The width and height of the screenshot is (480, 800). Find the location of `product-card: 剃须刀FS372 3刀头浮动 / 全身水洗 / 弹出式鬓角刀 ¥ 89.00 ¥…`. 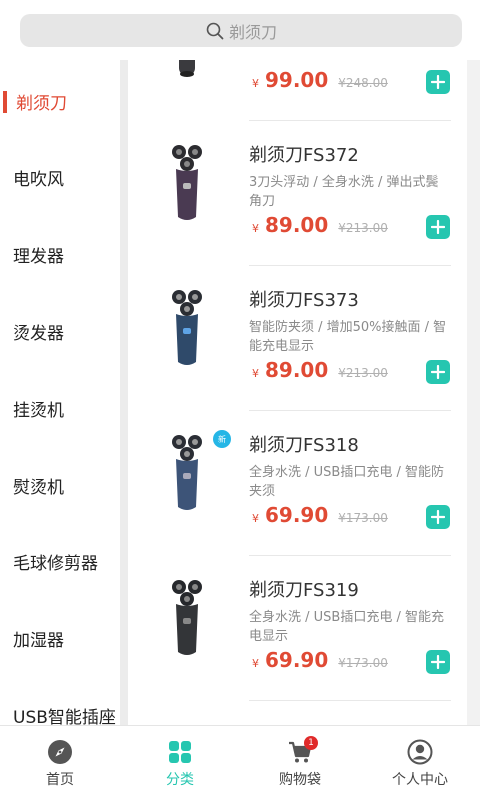

product-card: 剃须刀FS372 3刀头浮动 / 全身水洗 / 弹出式鬓角刀 ¥ 89.00 ¥… is located at coordinates (297, 193).